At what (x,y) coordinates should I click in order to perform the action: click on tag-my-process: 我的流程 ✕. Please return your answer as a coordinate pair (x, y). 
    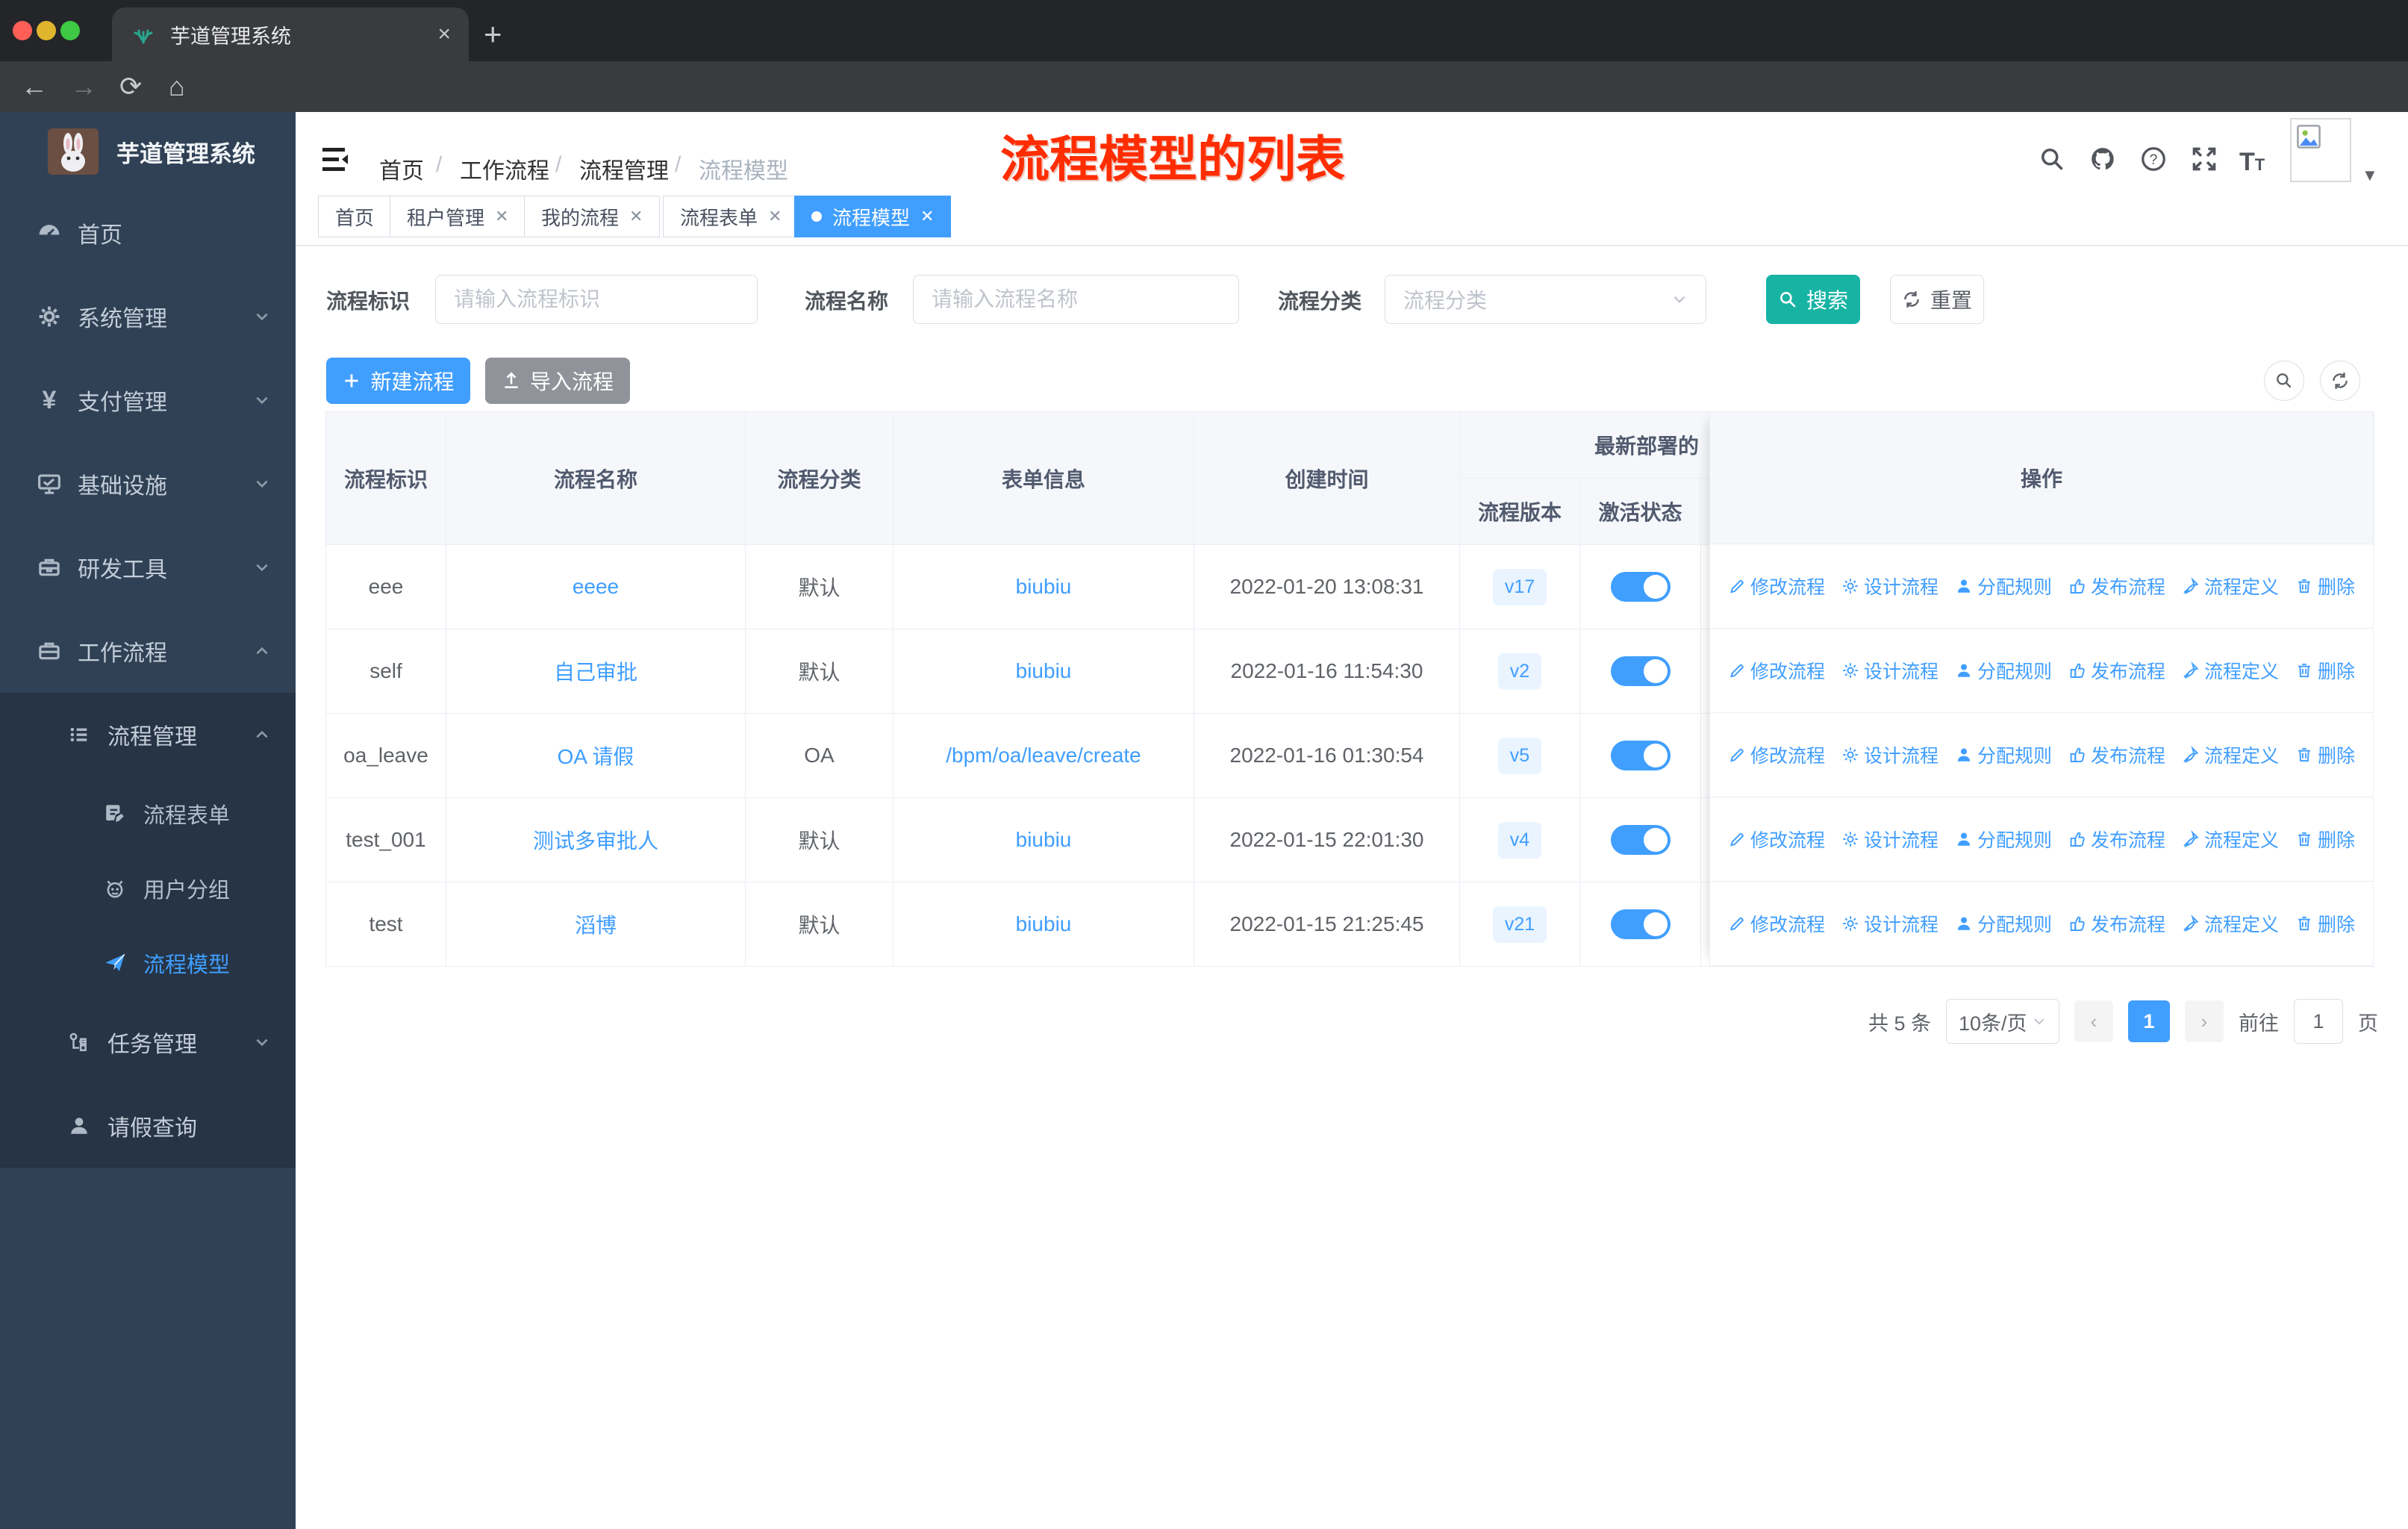
    Looking at the image, I should click on (592, 217).